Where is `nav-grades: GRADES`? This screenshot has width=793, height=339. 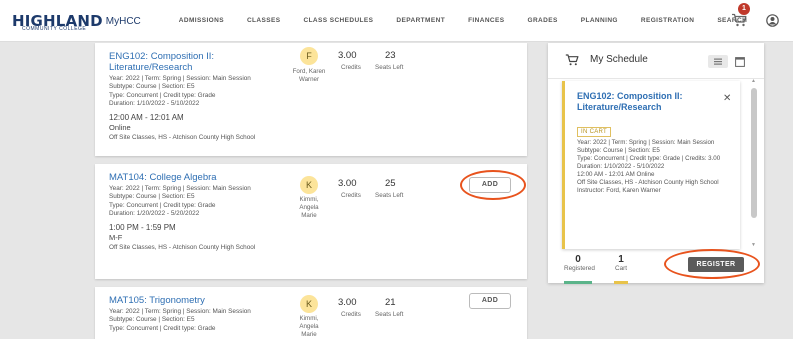
nav-grades: GRADES is located at coordinates (543, 20).